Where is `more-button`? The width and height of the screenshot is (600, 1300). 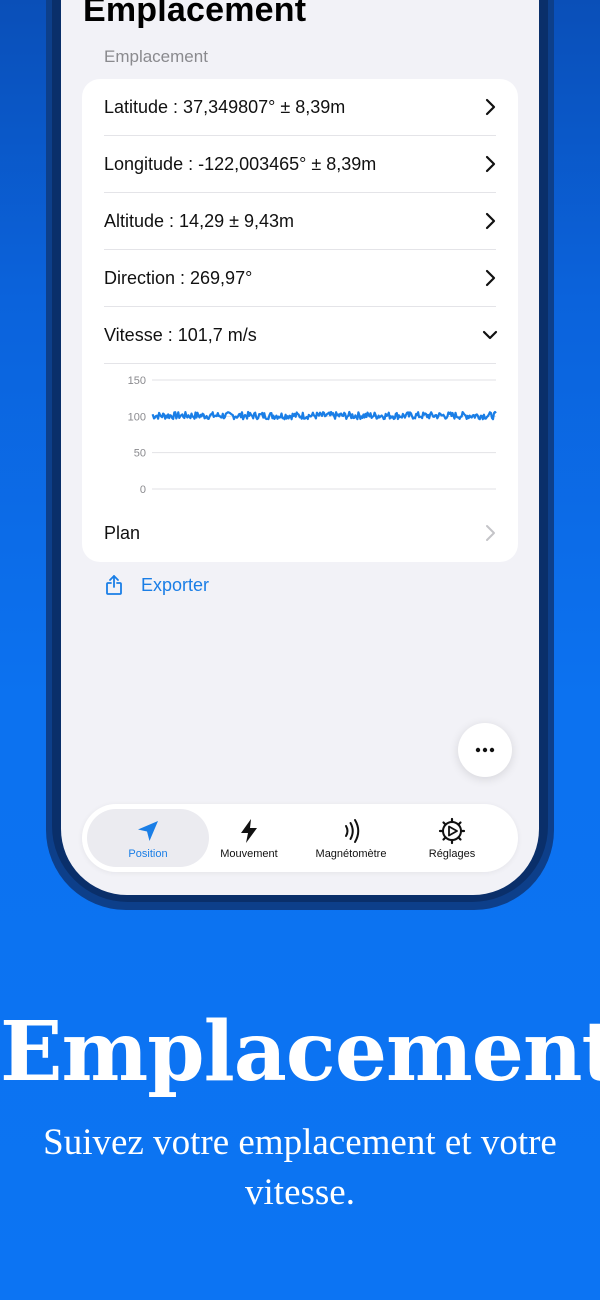
more-button is located at coordinates (485, 750).